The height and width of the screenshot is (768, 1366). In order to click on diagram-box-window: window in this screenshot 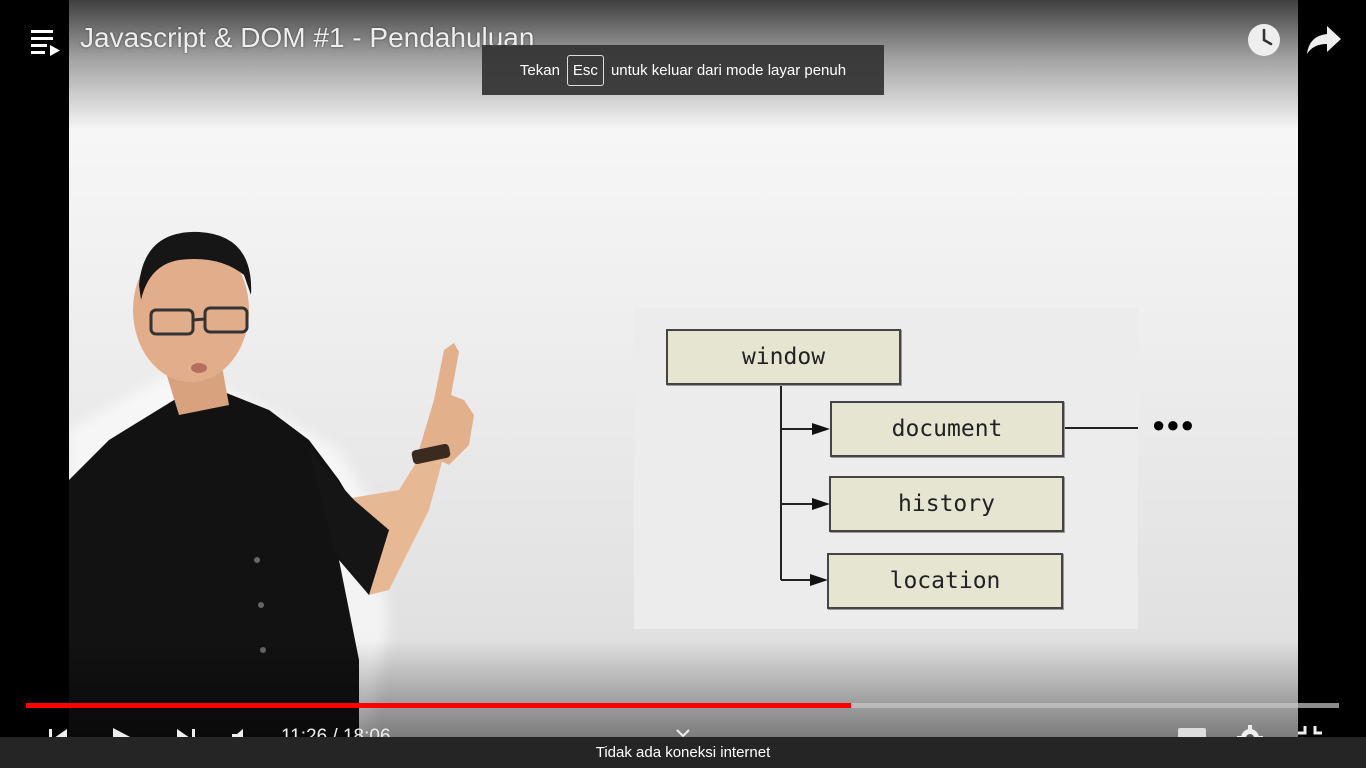, I will do `click(783, 357)`.